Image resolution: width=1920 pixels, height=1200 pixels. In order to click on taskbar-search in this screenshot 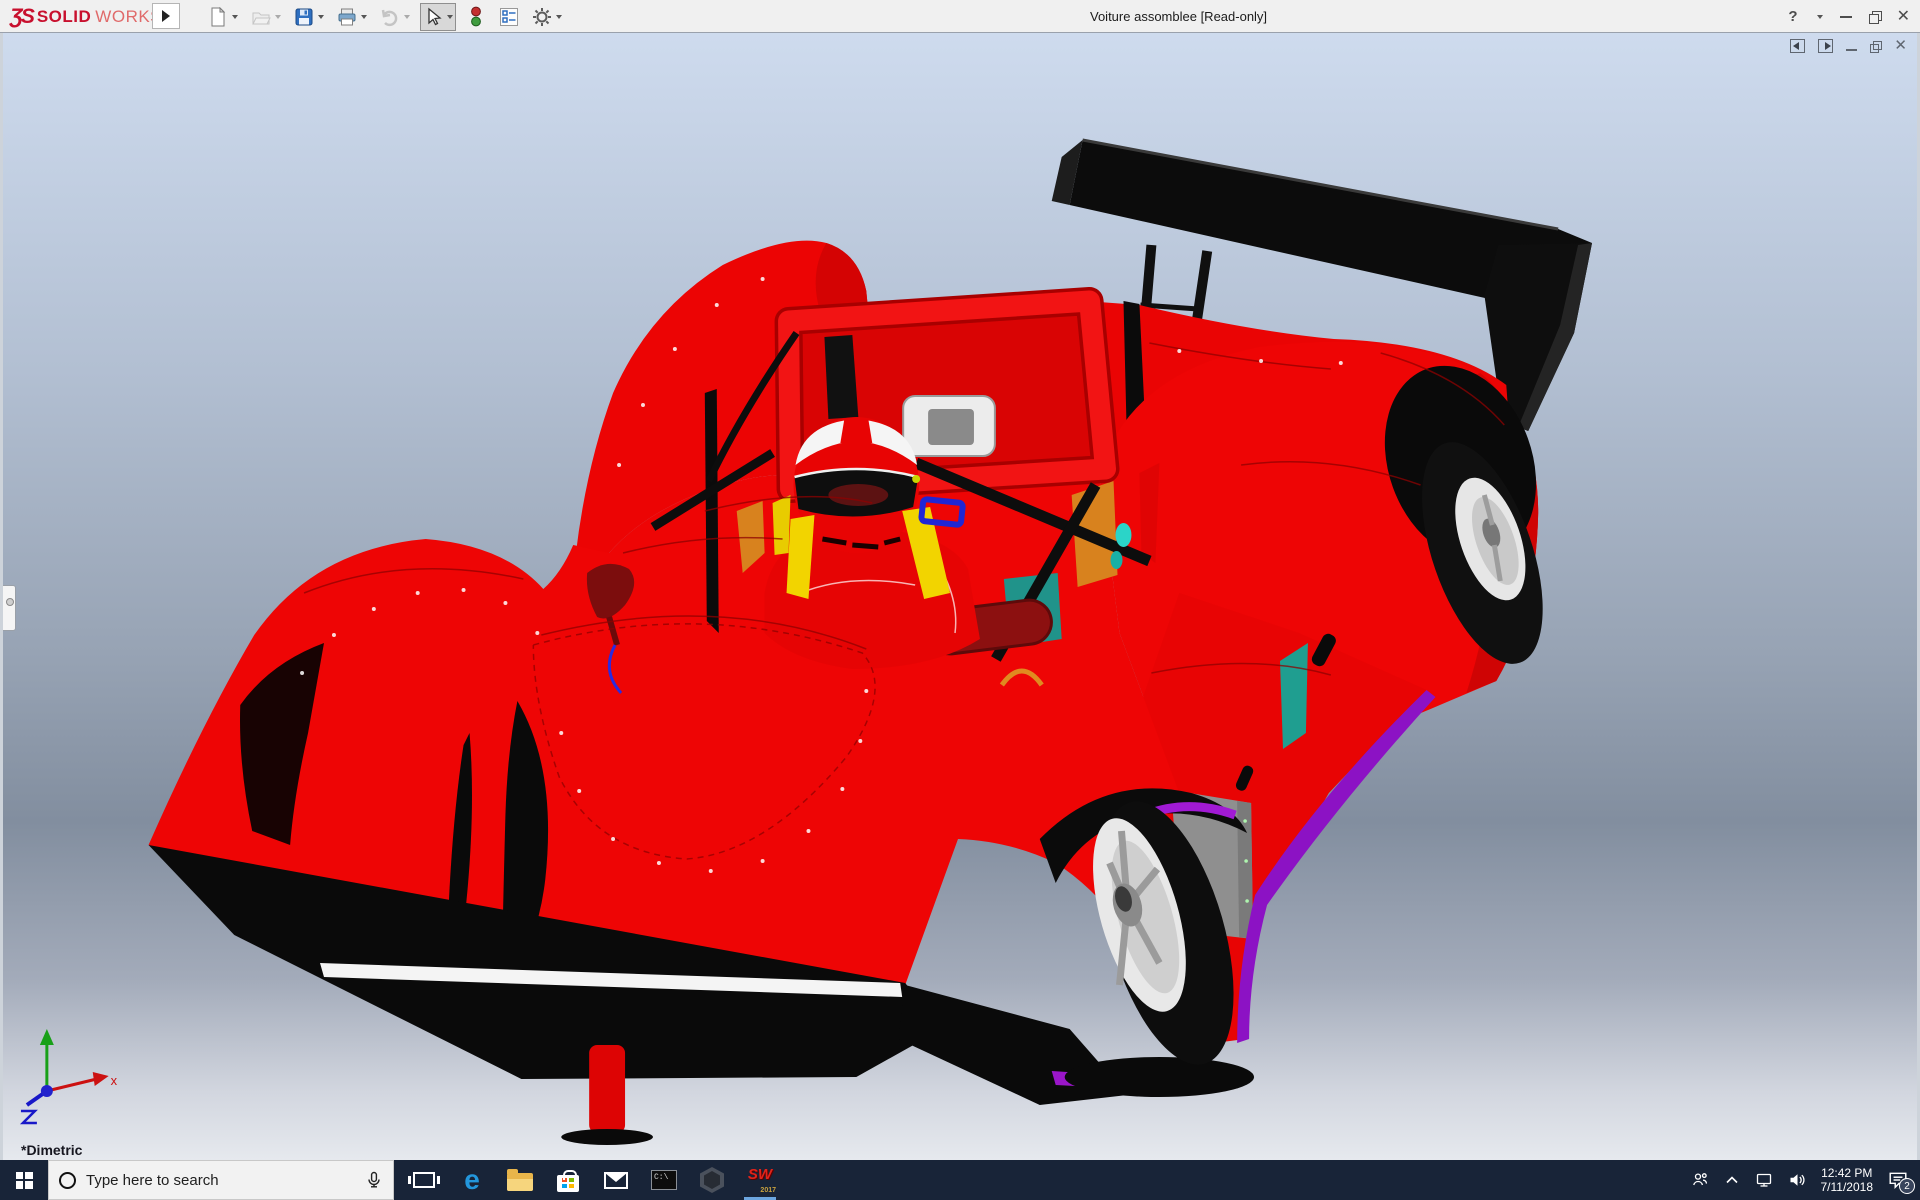, I will do `click(221, 1180)`.